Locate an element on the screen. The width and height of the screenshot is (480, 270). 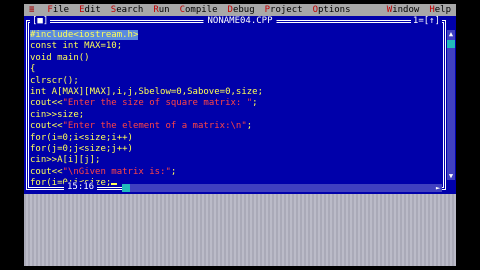
menu-help: Help is located at coordinates (440, 10).